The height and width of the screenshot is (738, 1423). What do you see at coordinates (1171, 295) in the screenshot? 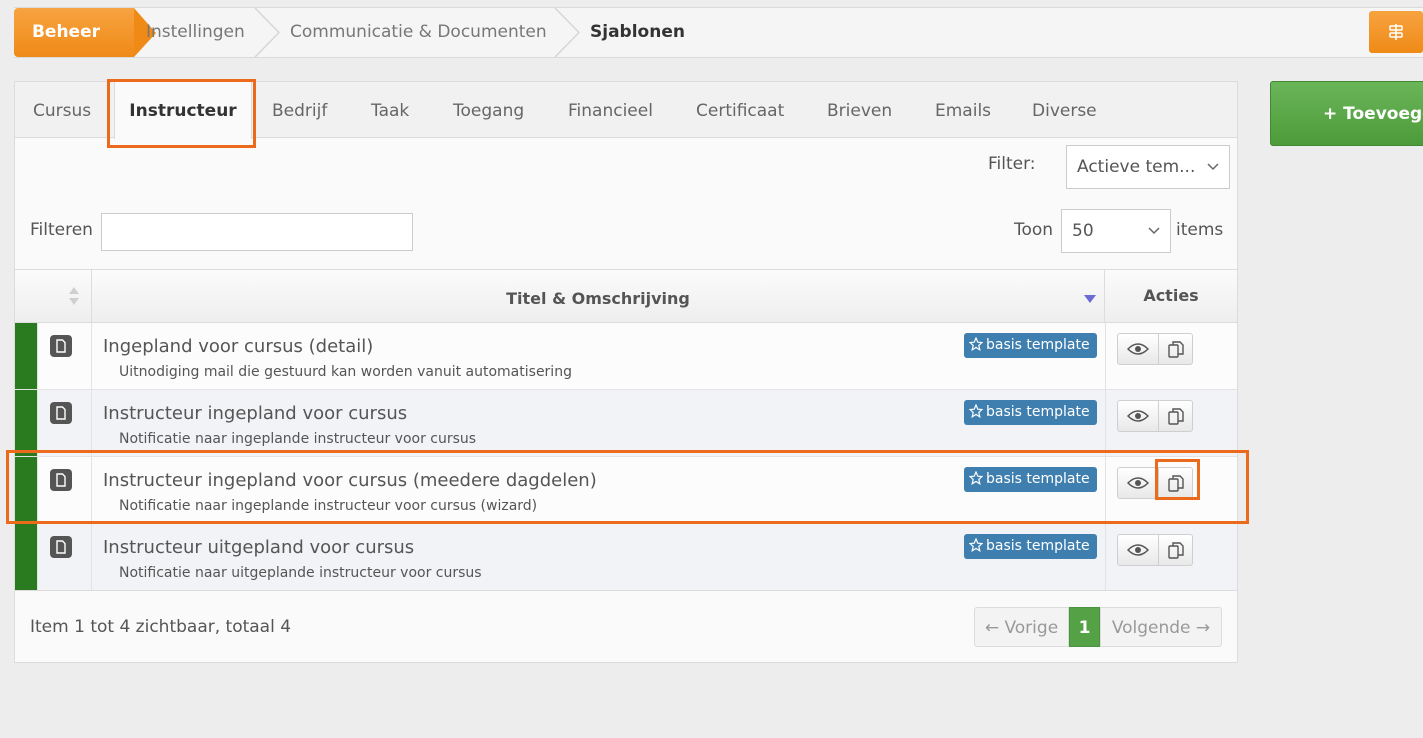
I see `column-header-actions: Acties` at bounding box center [1171, 295].